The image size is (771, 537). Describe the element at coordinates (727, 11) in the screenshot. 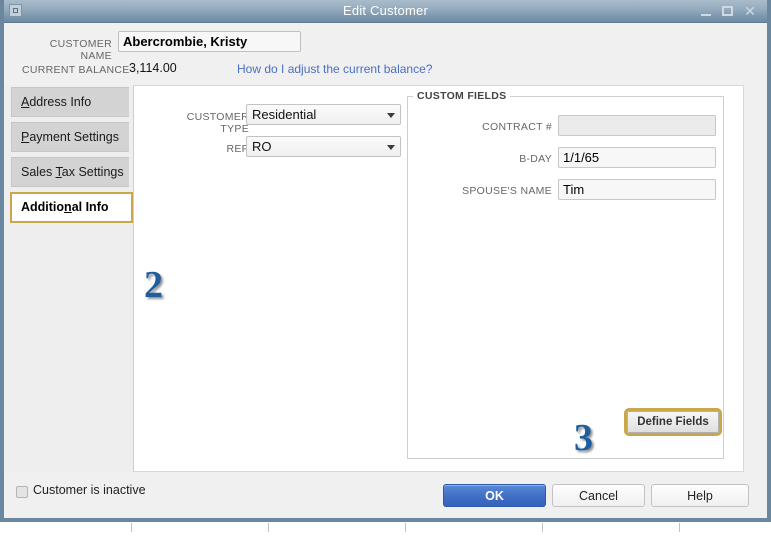

I see `maximize-icon` at that location.